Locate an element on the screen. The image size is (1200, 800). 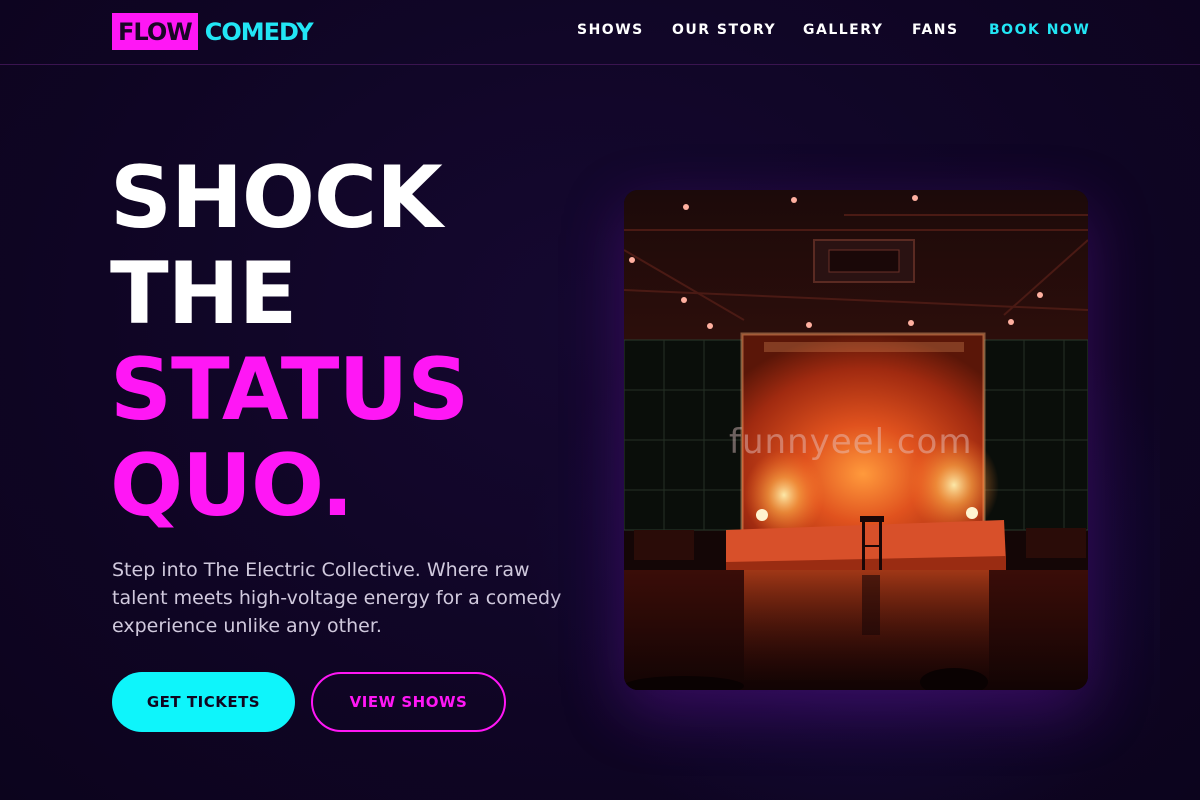
nav-item-fans: FANS is located at coordinates (935, 30).